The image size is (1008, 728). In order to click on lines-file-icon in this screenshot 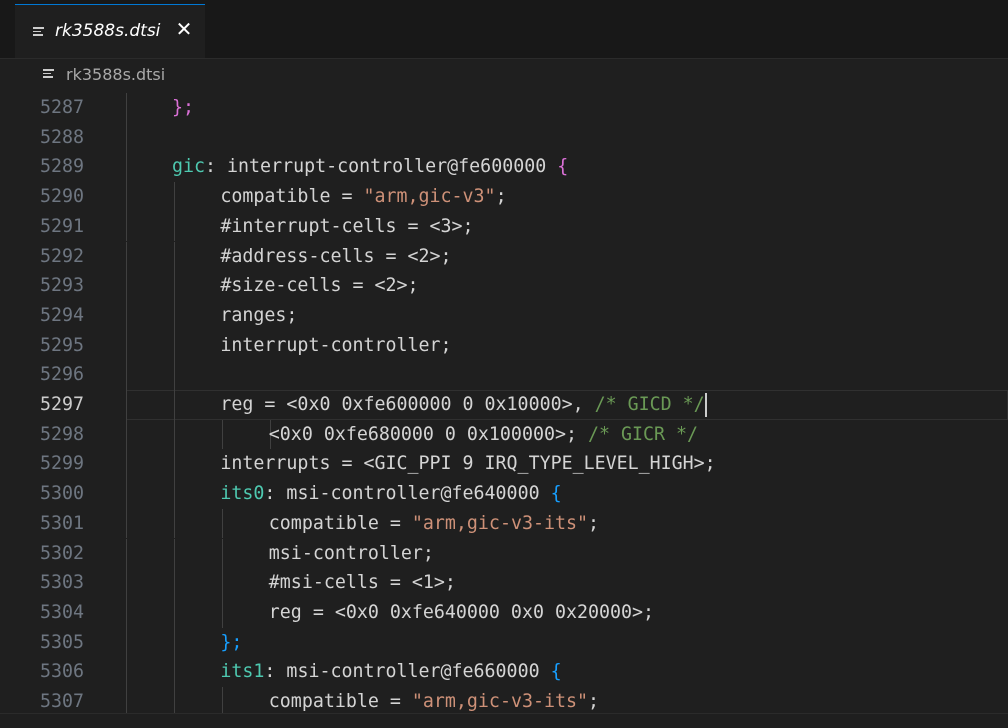, I will do `click(48, 74)`.